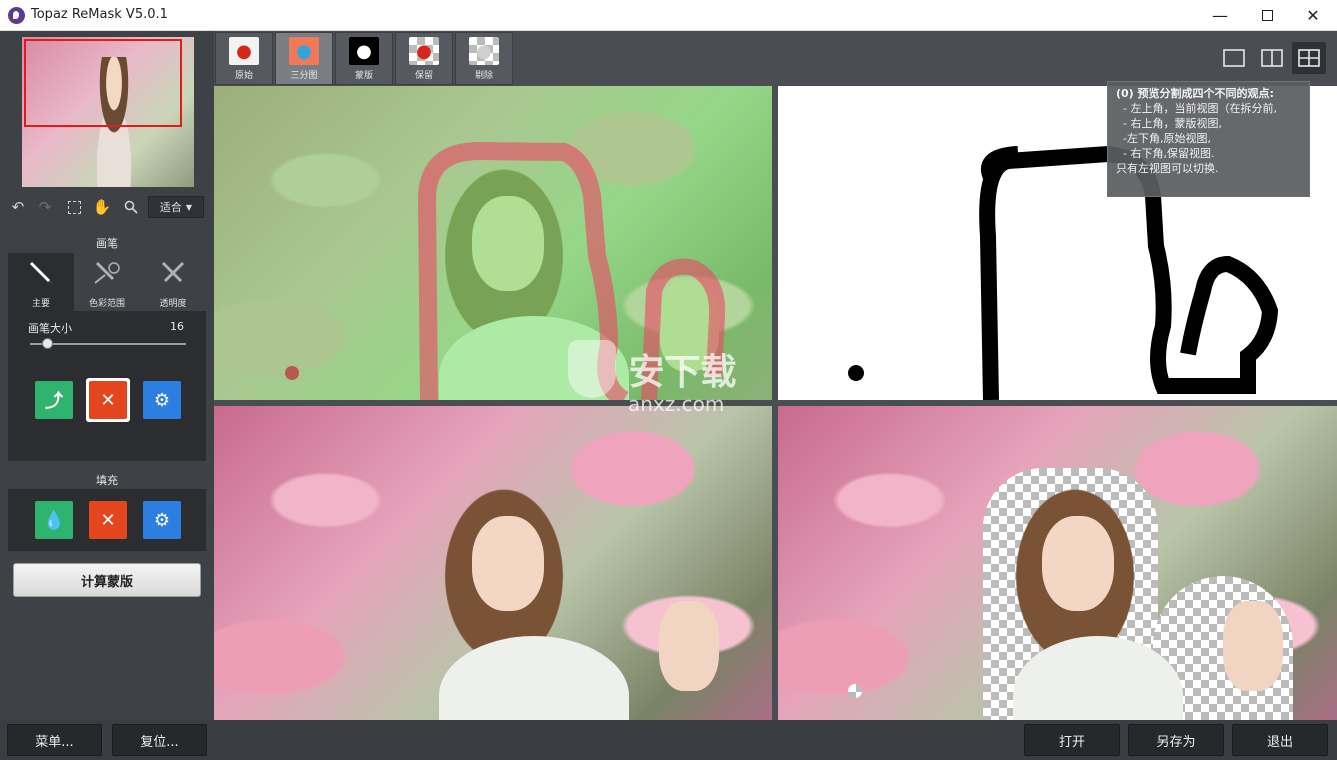  I want to click on watermark-shield-icon, so click(592, 369).